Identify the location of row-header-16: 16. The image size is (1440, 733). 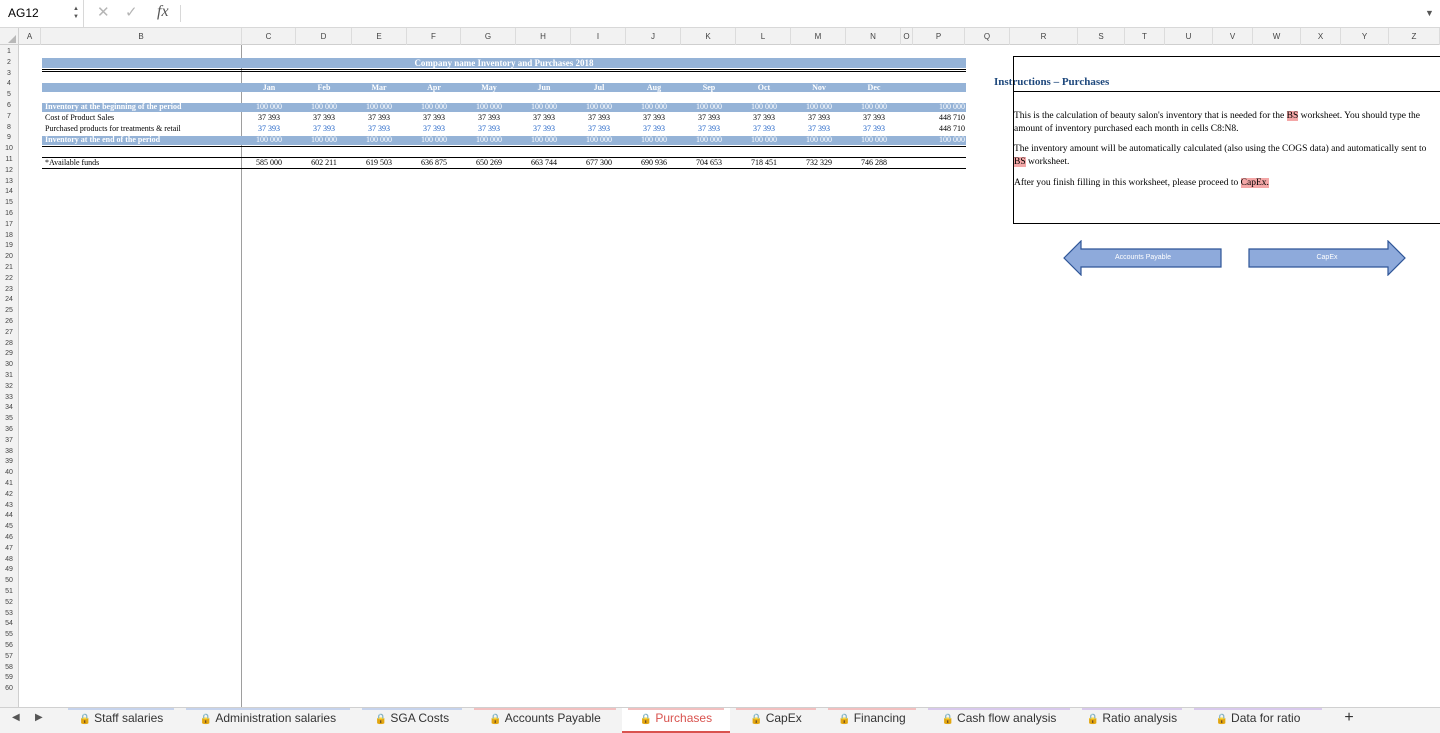
(9, 214).